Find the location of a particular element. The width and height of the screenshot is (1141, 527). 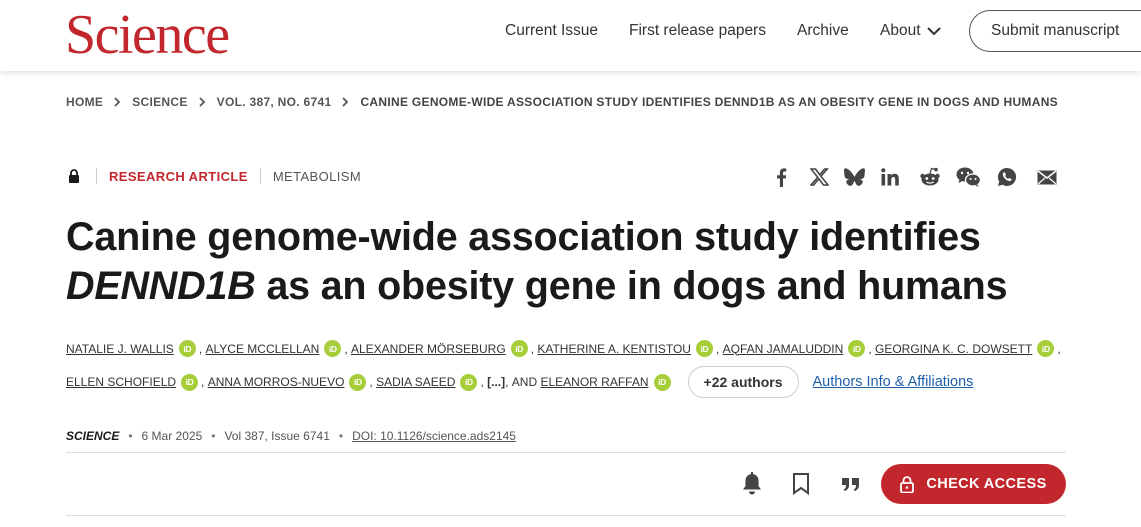

nav-link-about: About is located at coordinates (910, 31).